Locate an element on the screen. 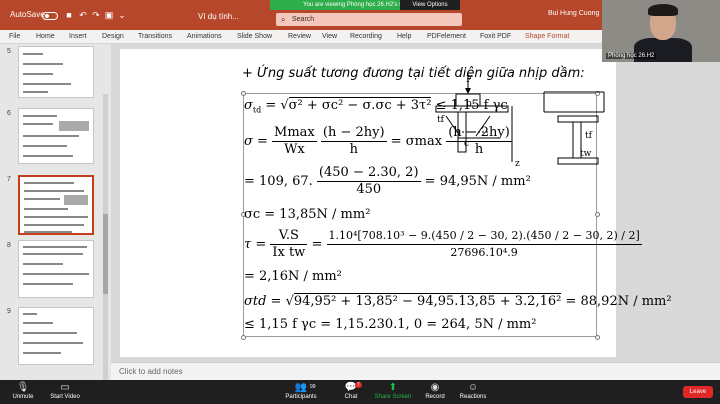  tab-shape-format: Shape Format is located at coordinates (547, 36).